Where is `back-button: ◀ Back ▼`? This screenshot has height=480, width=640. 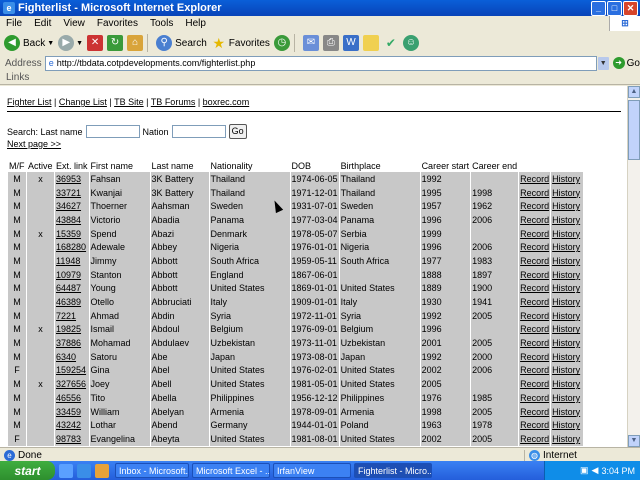
back-button: ◀ Back ▼ is located at coordinates (29, 43).